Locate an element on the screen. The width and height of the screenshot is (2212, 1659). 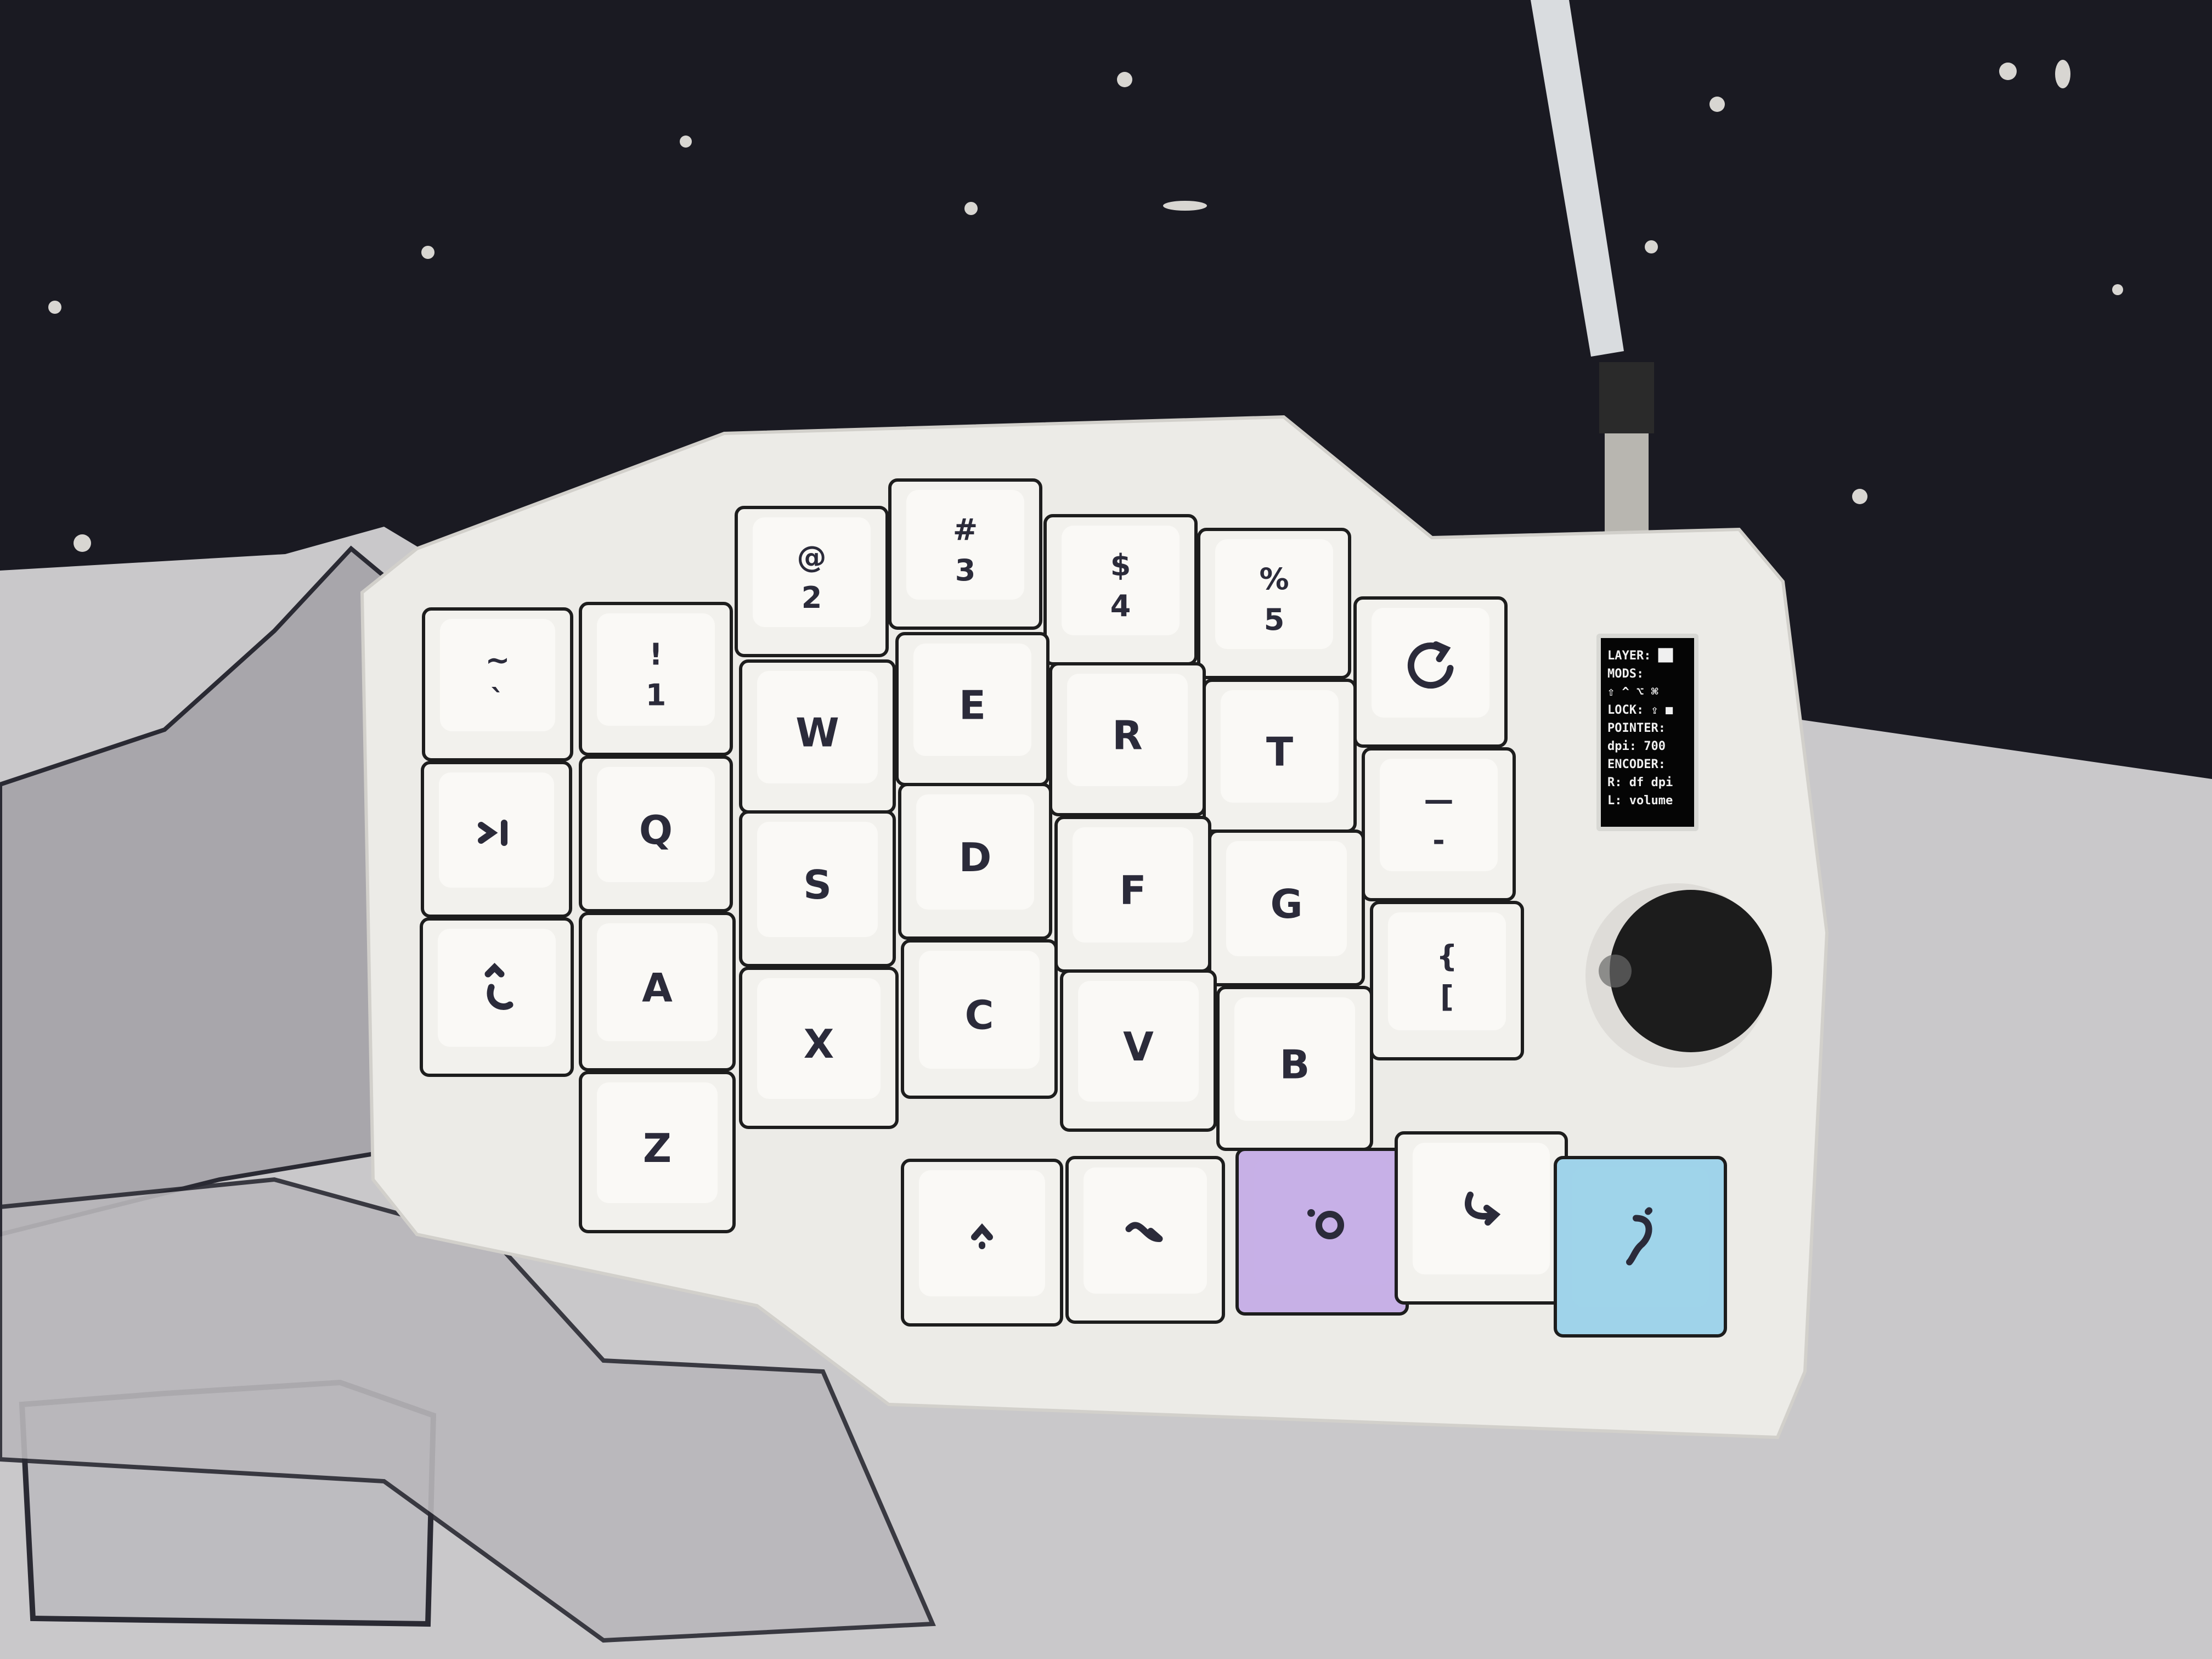
oled-line: POINTER: is located at coordinates (1637, 728).